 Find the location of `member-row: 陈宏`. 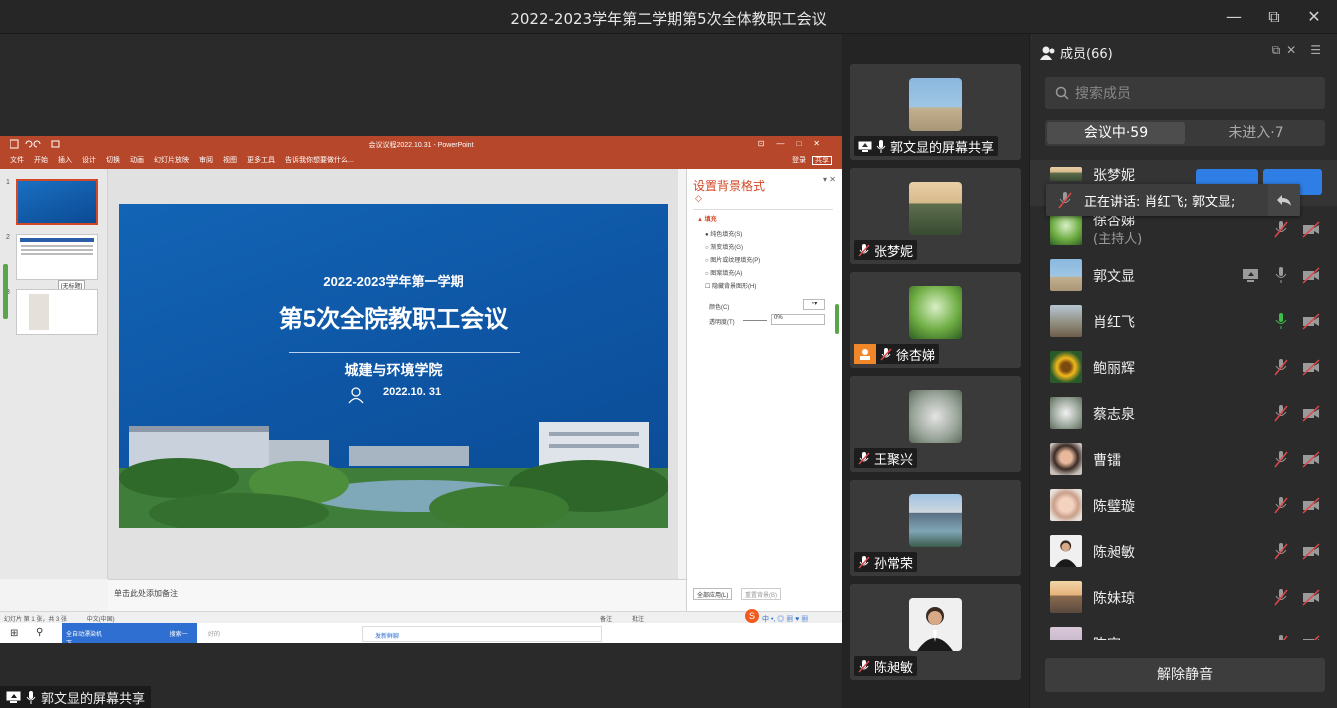

member-row: 陈宏 is located at coordinates (1183, 630).